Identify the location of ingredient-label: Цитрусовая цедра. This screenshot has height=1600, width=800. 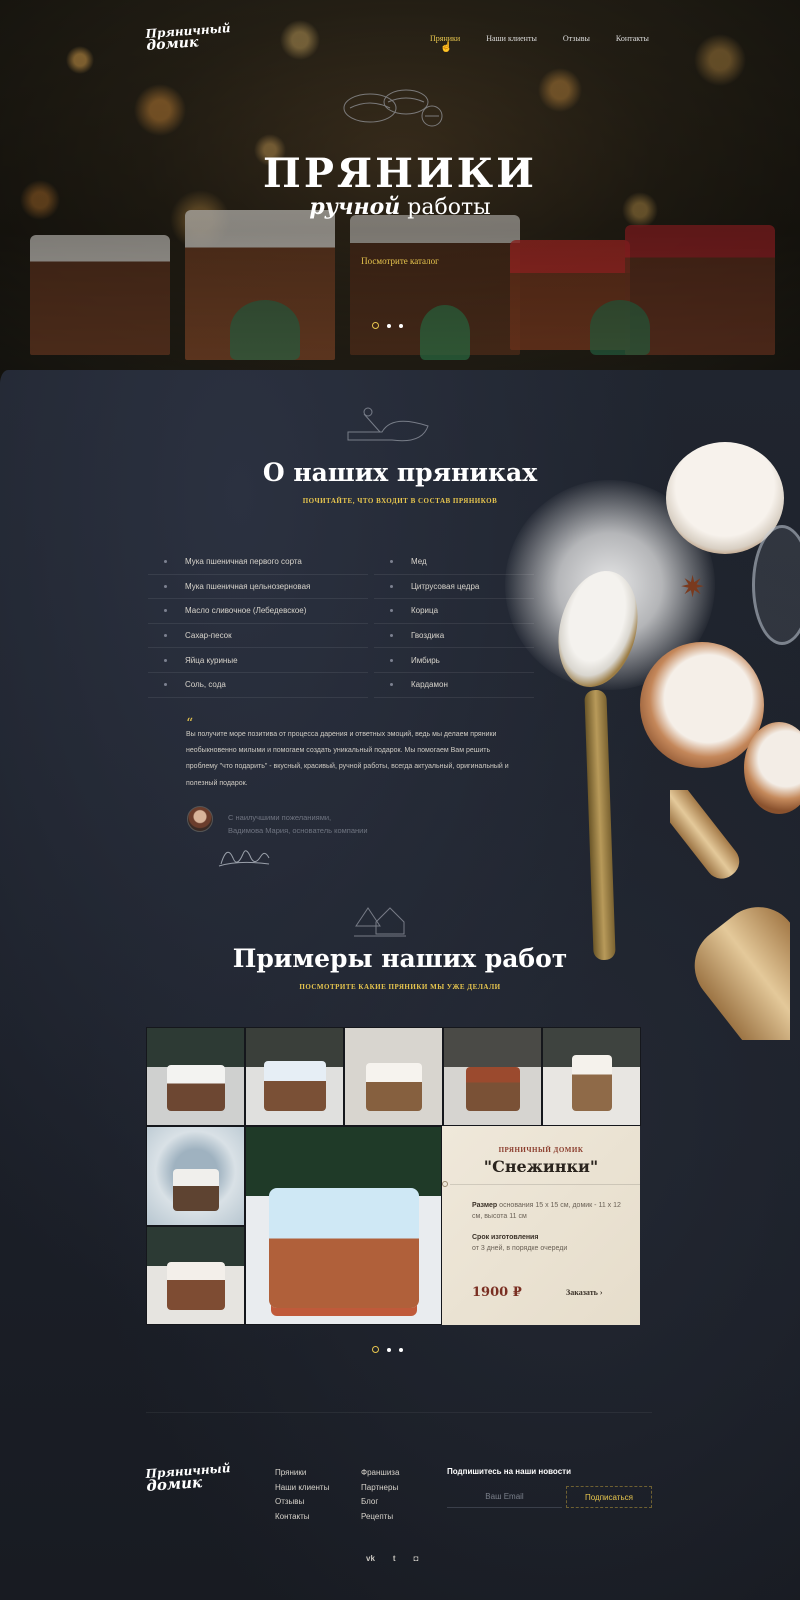
(445, 586).